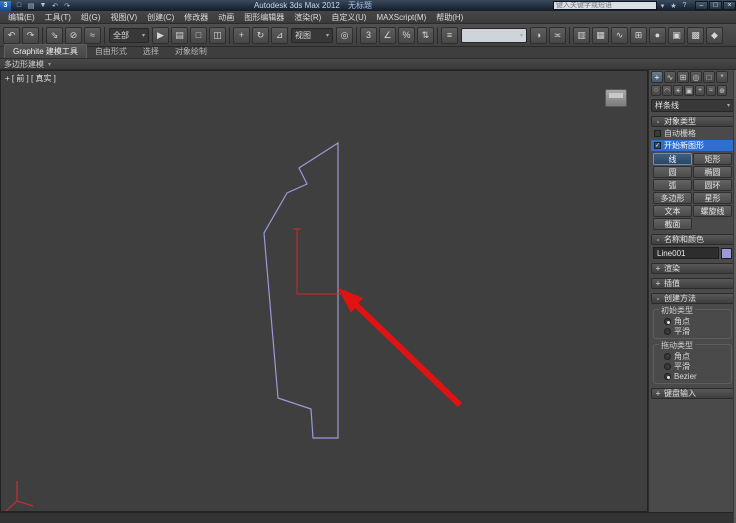 The image size is (736, 523). Describe the element at coordinates (11, 35) in the screenshot. I see `undo-toolbar-icon: ↶` at that location.